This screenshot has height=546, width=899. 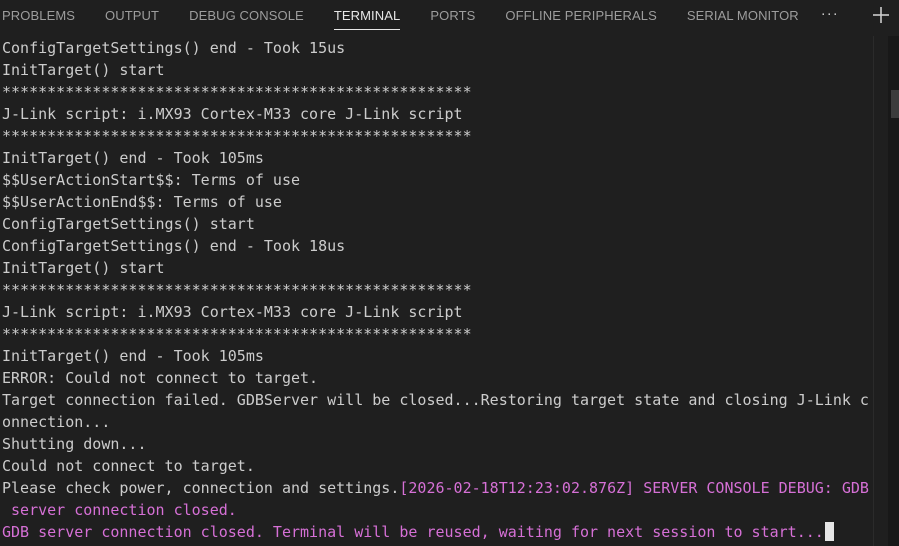 I want to click on terminal-line: Could not connect to target., so click(x=128, y=466).